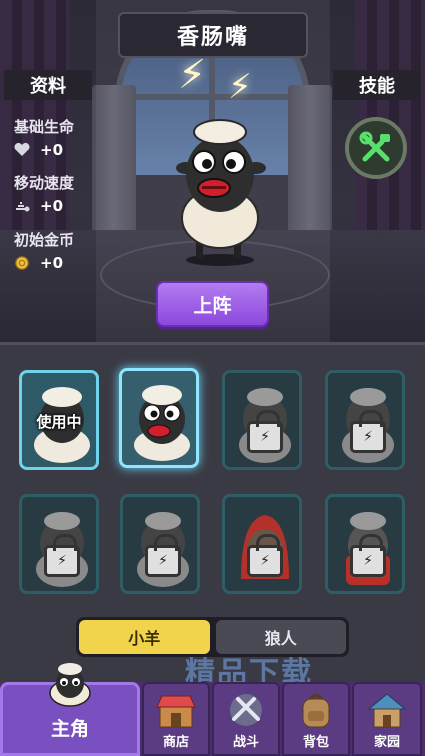  I want to click on character-name-banner: 香肠嘴, so click(213, 35).